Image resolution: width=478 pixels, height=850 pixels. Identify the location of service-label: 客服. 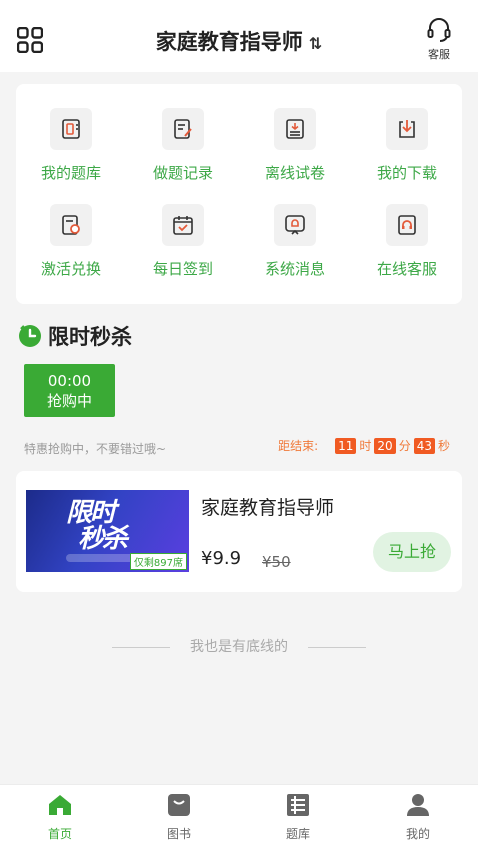
(439, 54).